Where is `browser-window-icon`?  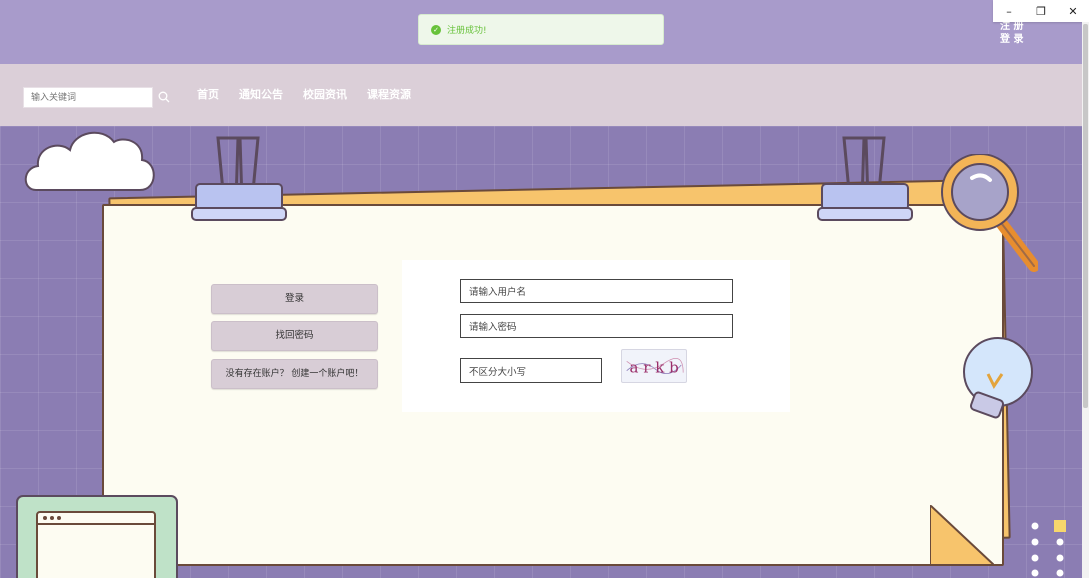 browser-window-icon is located at coordinates (97, 536).